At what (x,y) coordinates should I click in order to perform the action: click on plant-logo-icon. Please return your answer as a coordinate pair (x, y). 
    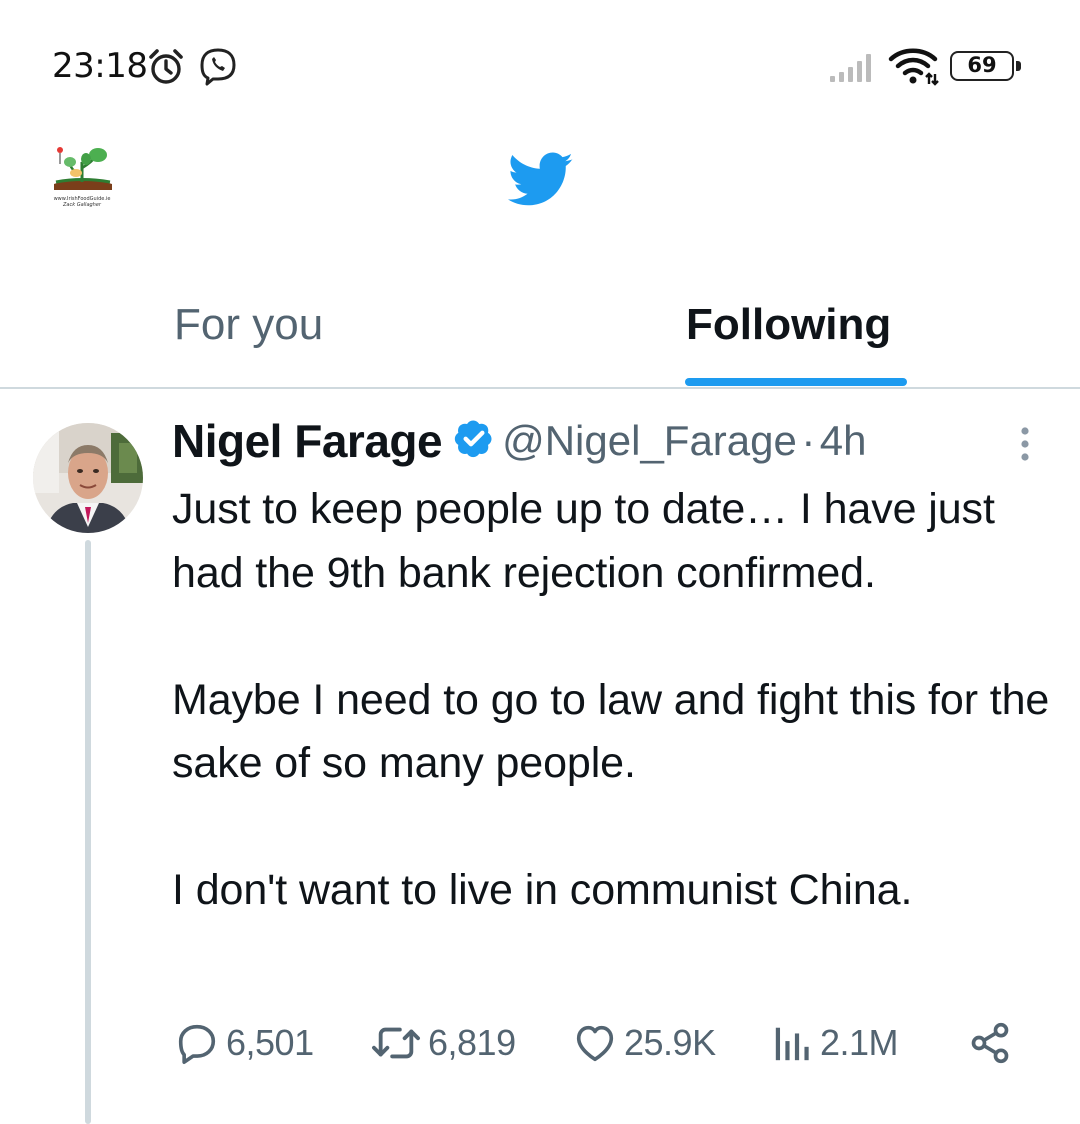
    Looking at the image, I should click on (83, 168).